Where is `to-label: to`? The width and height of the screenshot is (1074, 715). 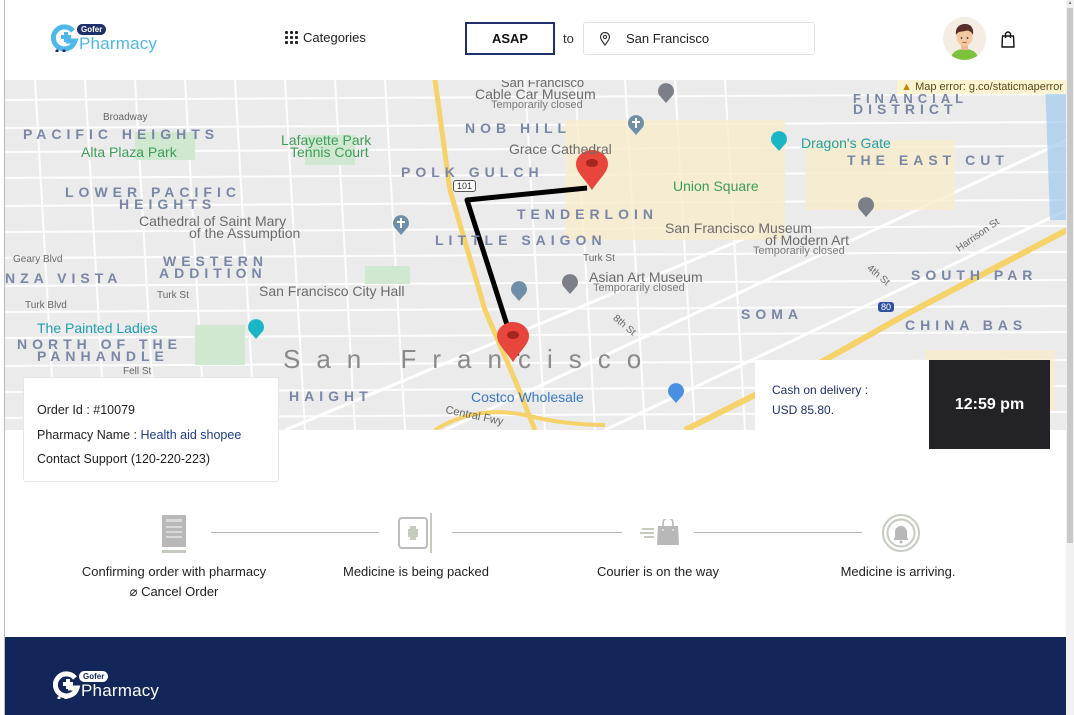
to-label: to is located at coordinates (568, 38).